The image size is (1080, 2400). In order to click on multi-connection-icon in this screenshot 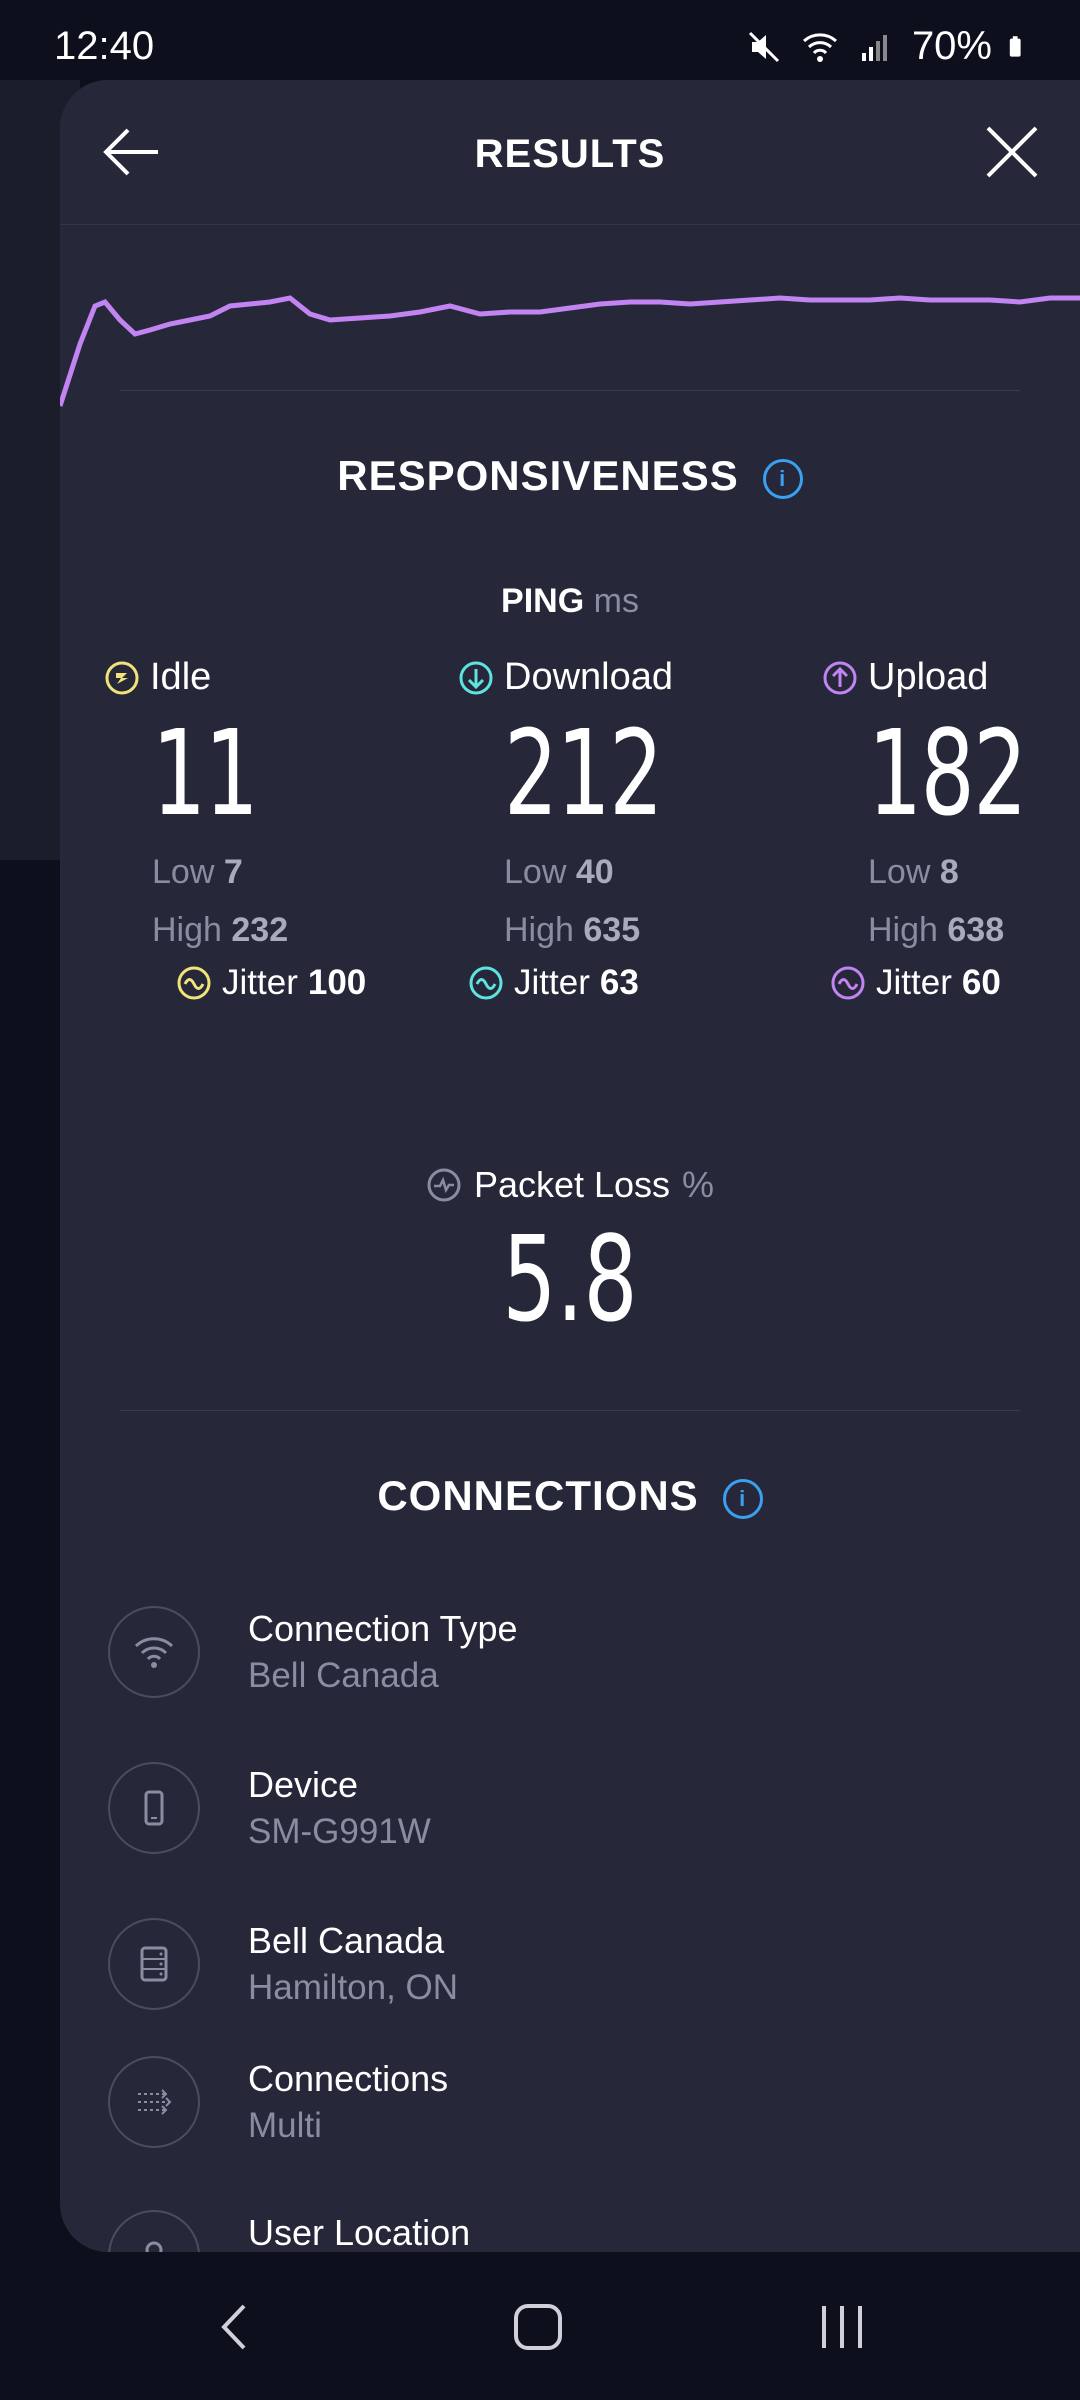, I will do `click(155, 2102)`.